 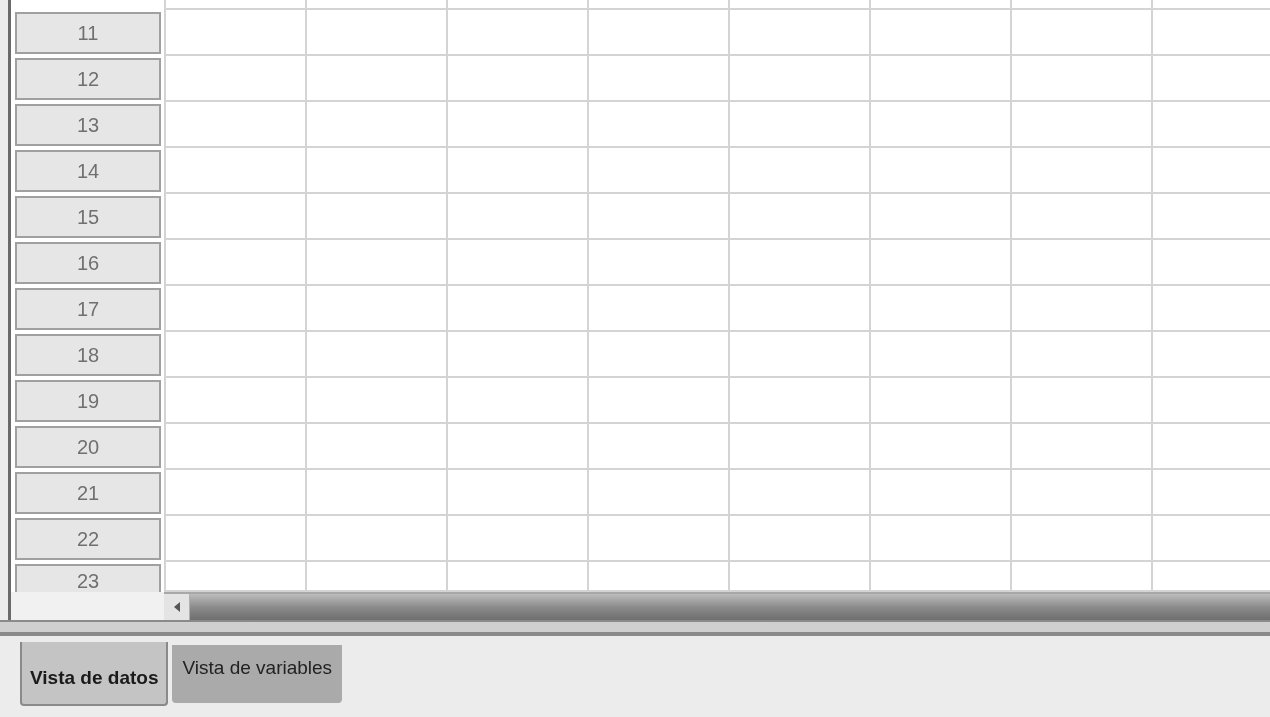 I want to click on row-header: 15, so click(x=88, y=217).